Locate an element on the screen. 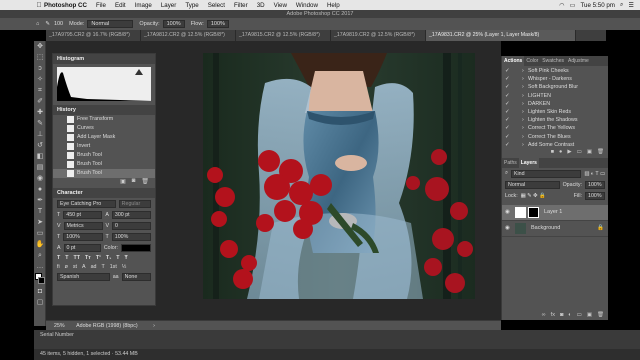 Image resolution: width=640 pixels, height=360 pixels. history-item-current: Brush Tool is located at coordinates (104, 173).